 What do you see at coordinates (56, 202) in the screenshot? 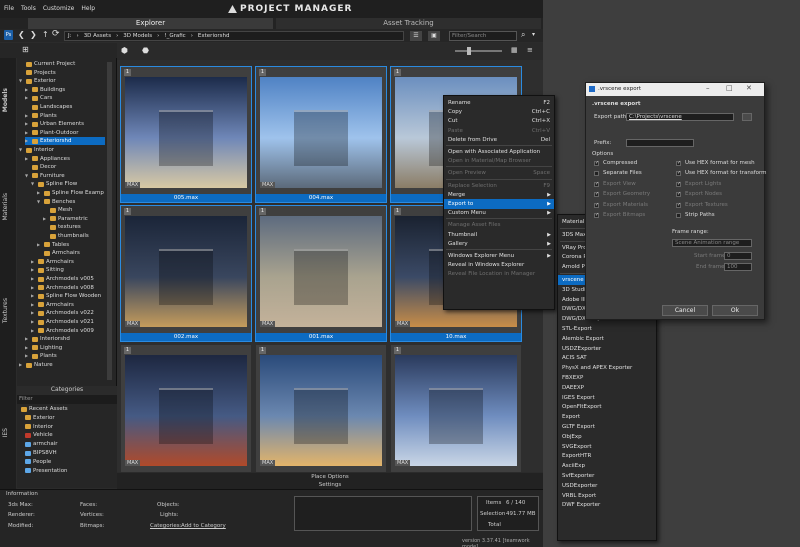
I see `tree-item: ▼ Benches` at bounding box center [56, 202].